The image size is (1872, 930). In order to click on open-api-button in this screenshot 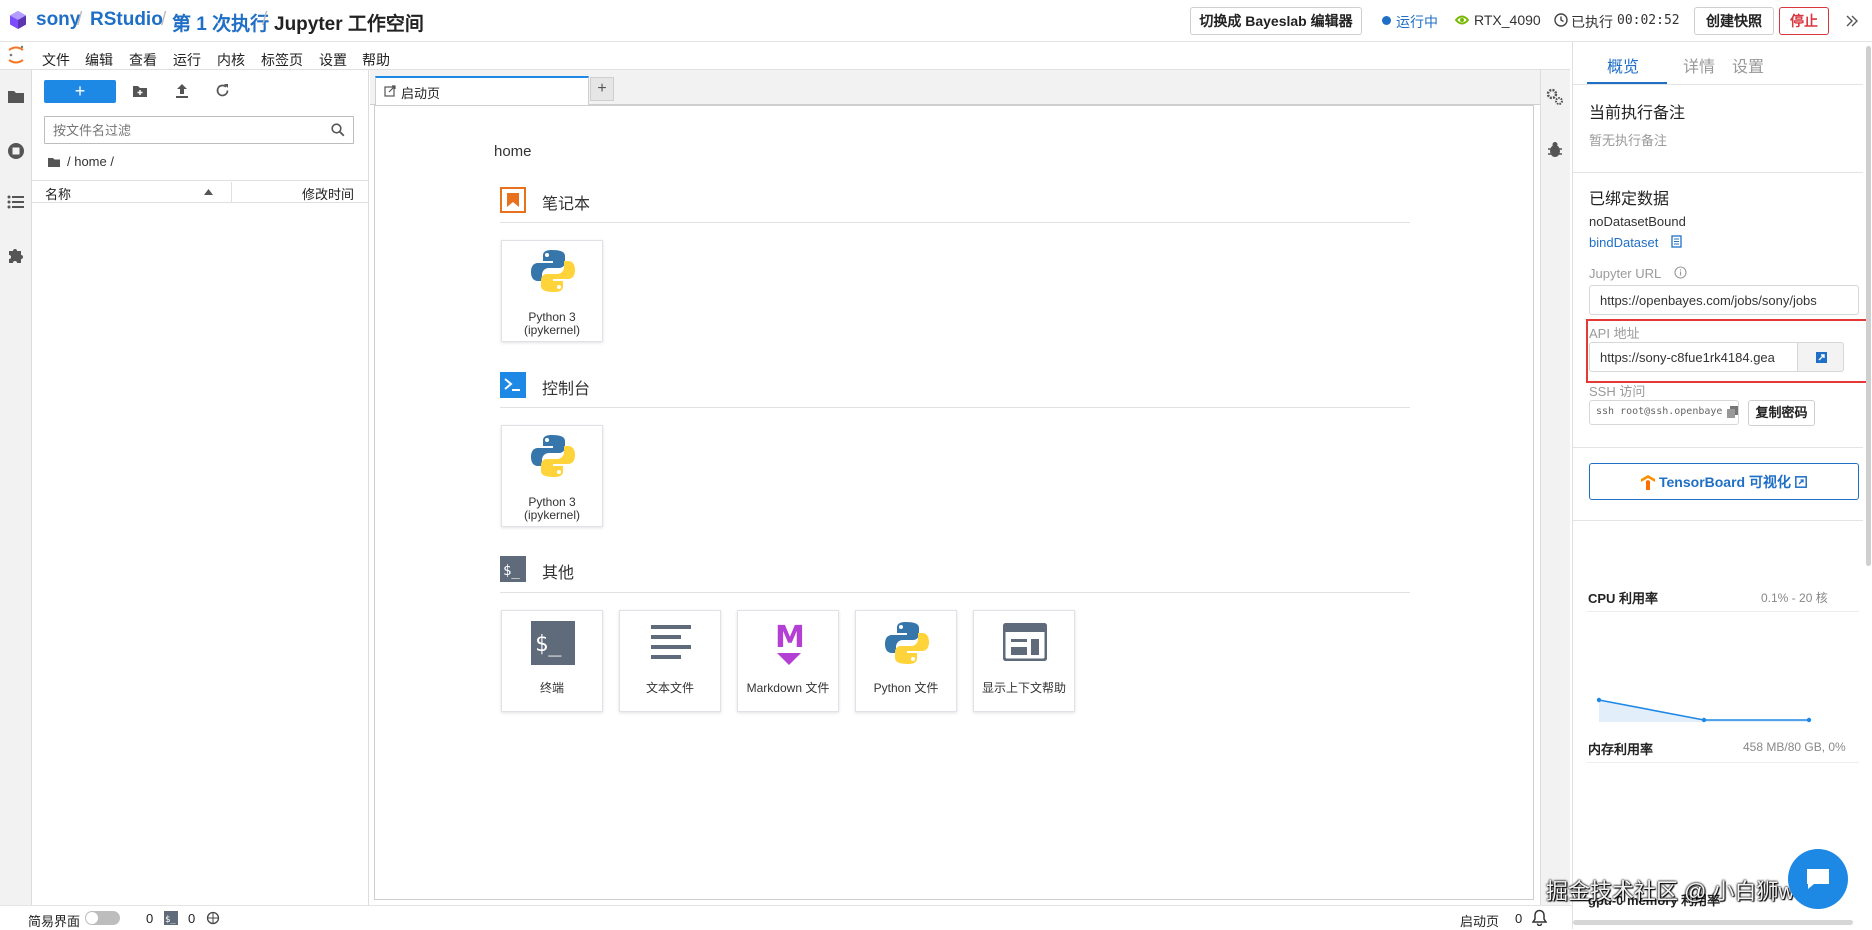, I will do `click(1820, 357)`.